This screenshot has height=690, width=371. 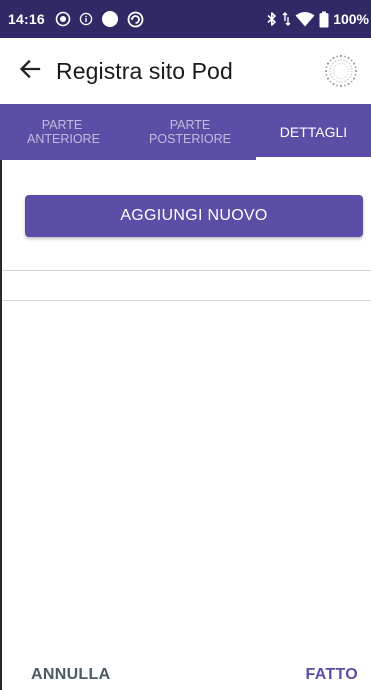 I want to click on tab-label: PARTE ANTERIORE, so click(x=63, y=132).